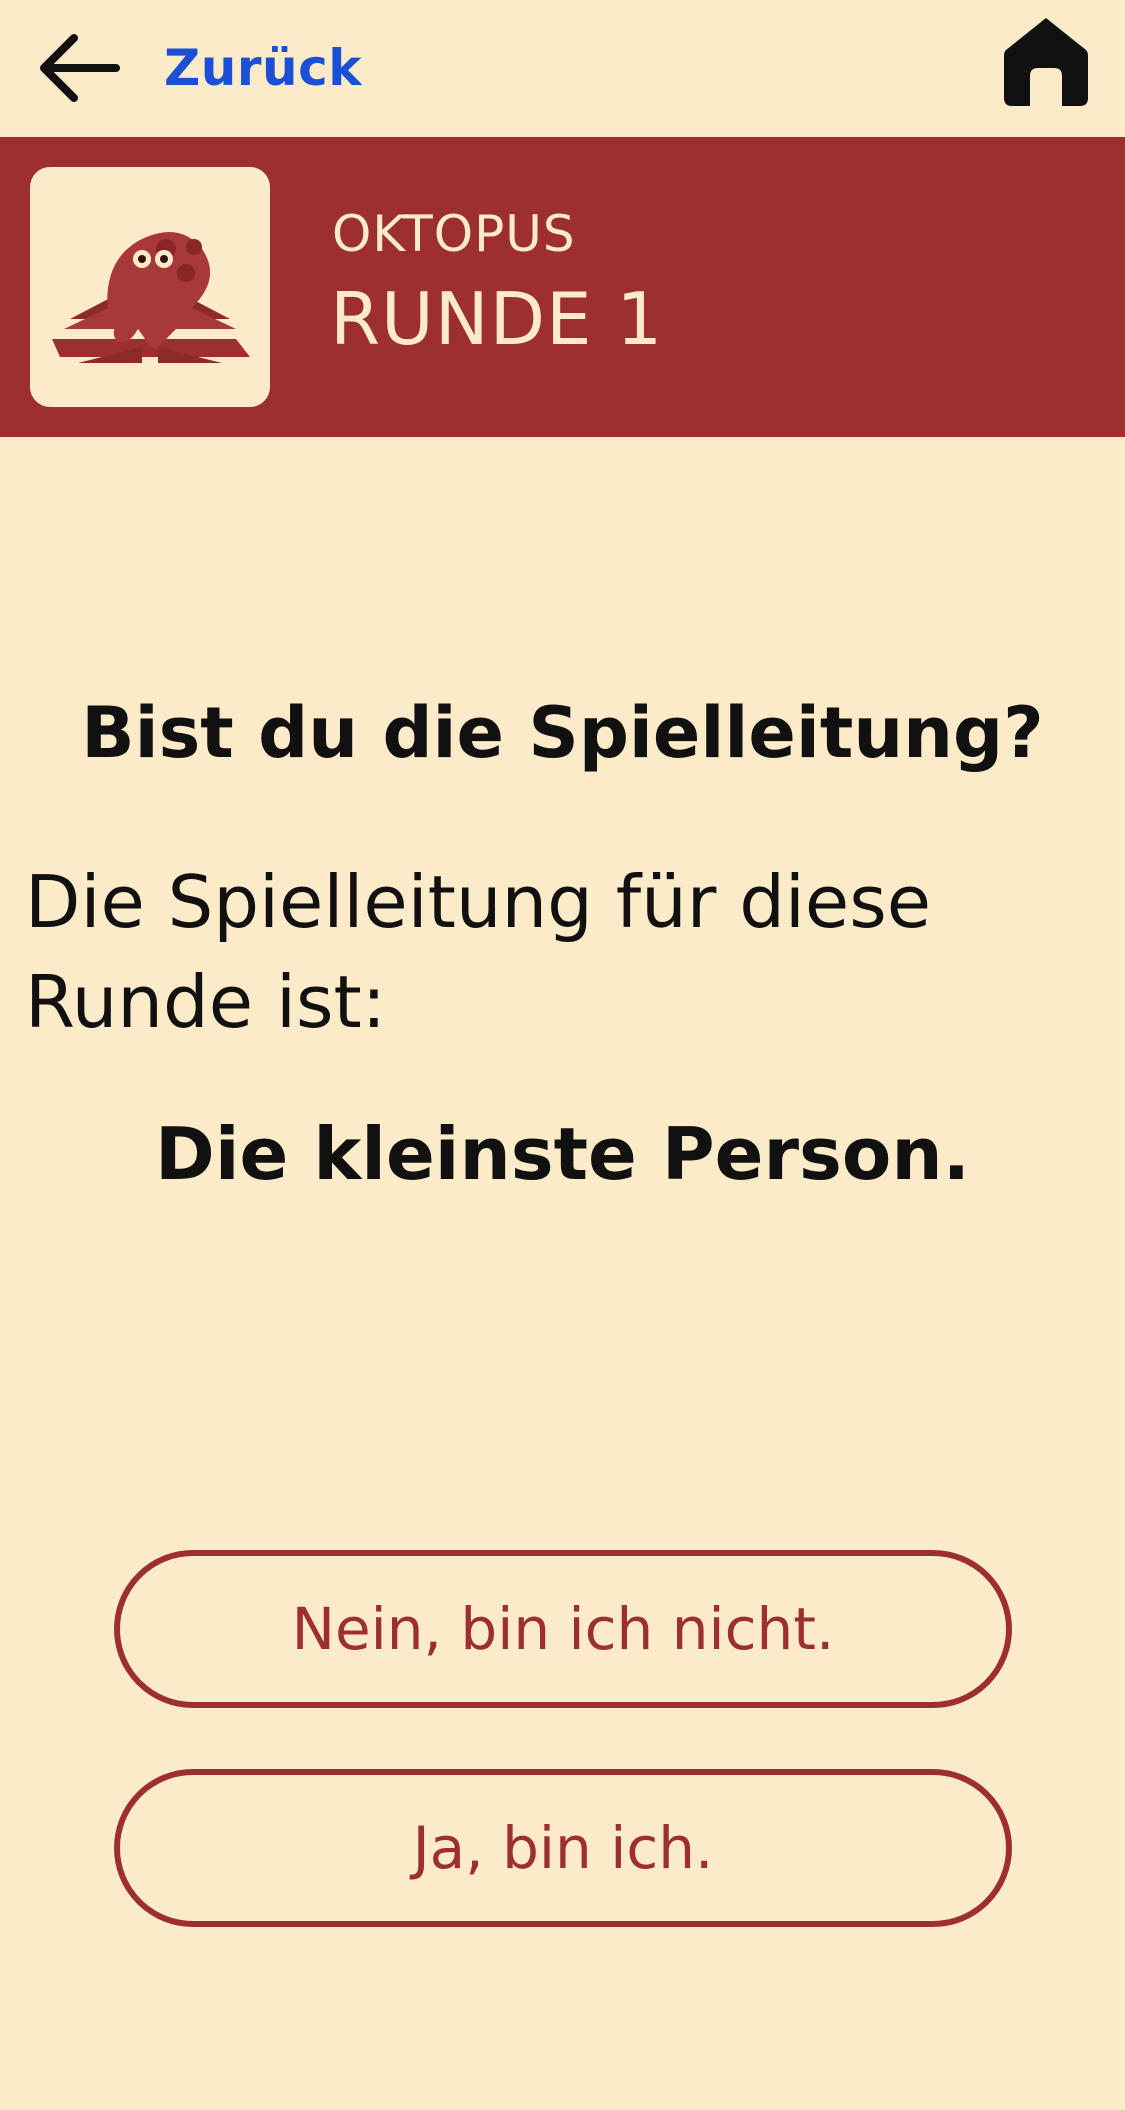 This screenshot has width=1125, height=2110. What do you see at coordinates (562, 1154) in the screenshot?
I see `leader-text: Die kleinste Person.` at bounding box center [562, 1154].